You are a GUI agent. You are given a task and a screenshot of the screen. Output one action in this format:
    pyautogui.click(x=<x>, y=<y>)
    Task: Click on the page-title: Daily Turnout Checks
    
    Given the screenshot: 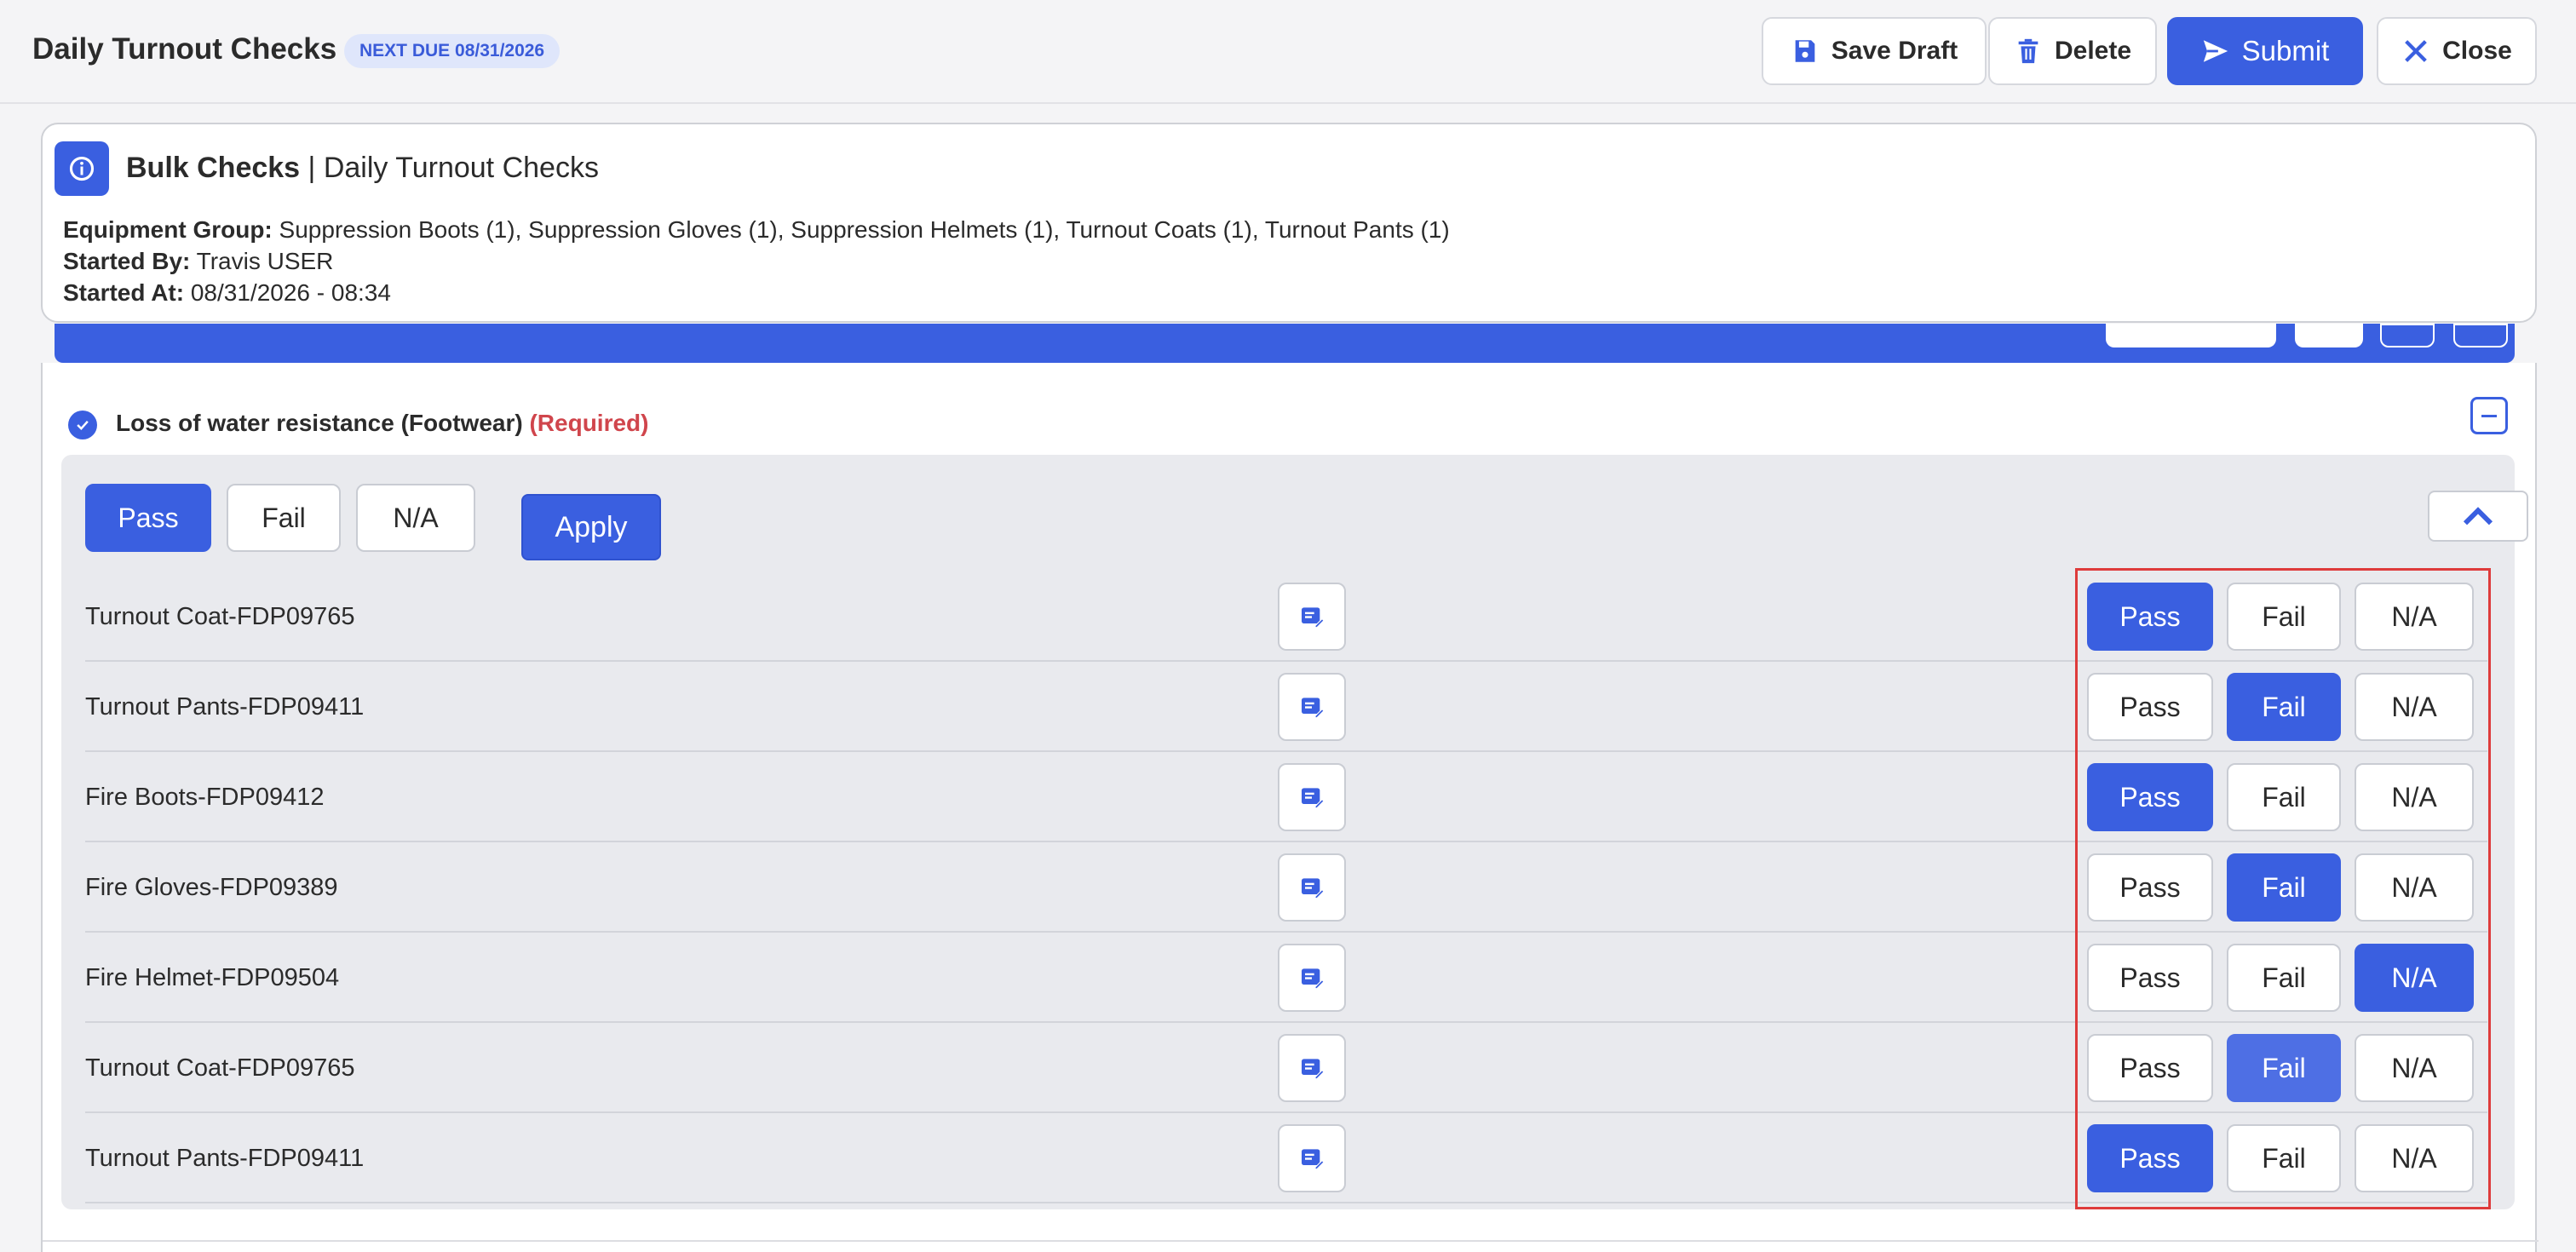 What is the action you would take?
    pyautogui.click(x=185, y=49)
    